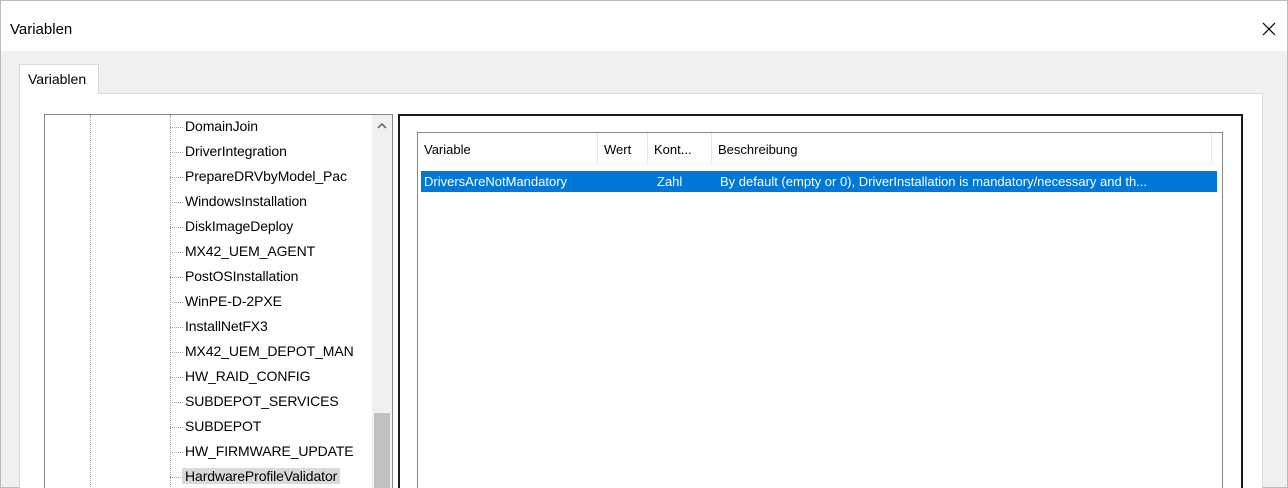 The image size is (1288, 488). Describe the element at coordinates (226, 326) in the screenshot. I see `tree-item-label: InstallNetFX3` at that location.